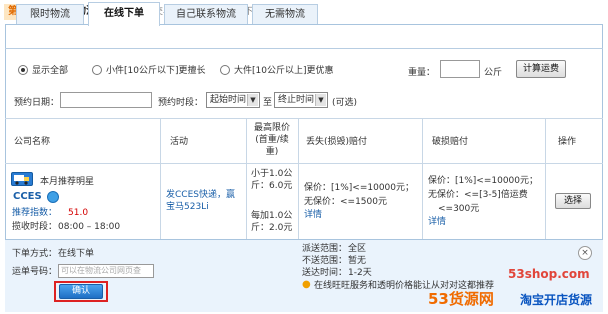  I want to click on header-activity: 活动, so click(179, 142).